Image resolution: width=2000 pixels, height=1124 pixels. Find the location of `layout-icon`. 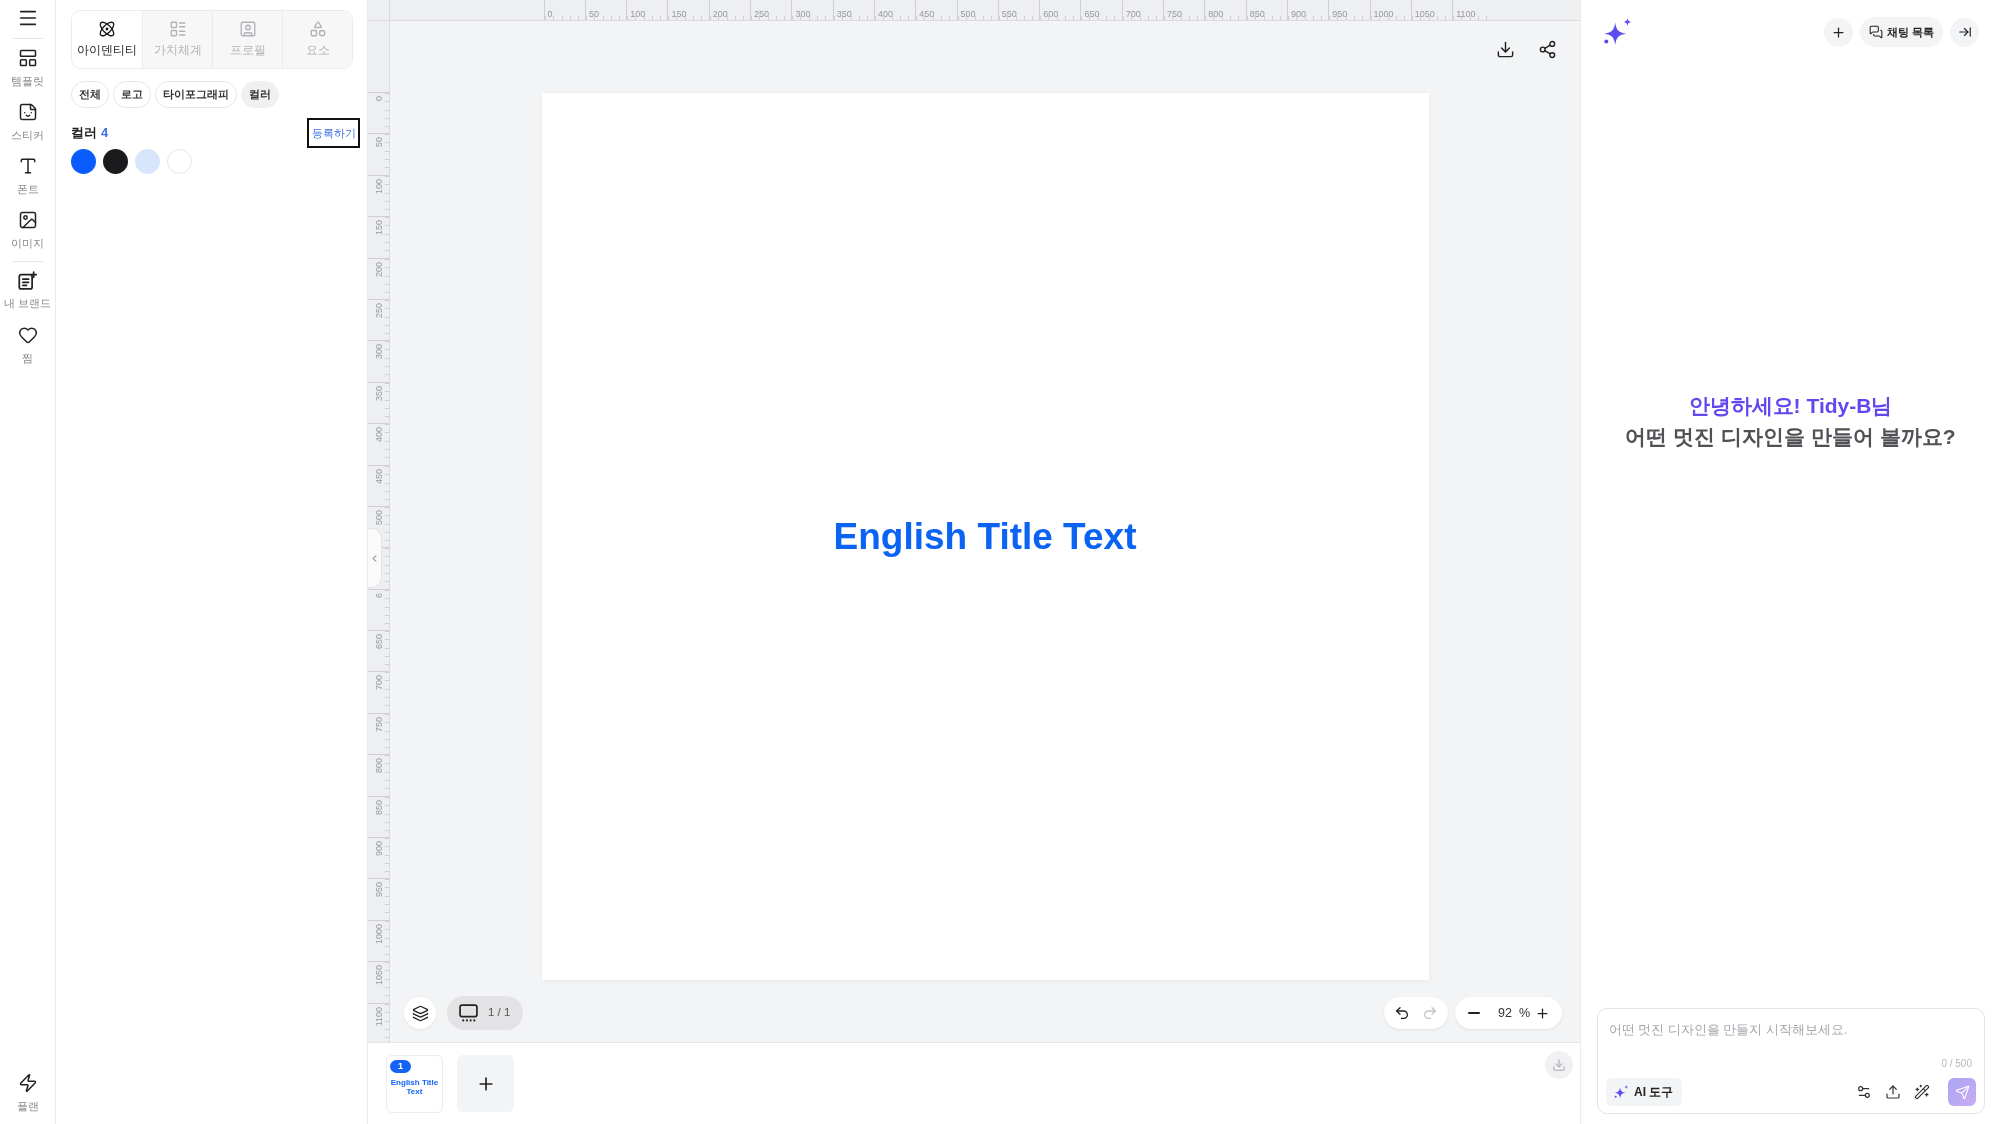

layout-icon is located at coordinates (27, 58).